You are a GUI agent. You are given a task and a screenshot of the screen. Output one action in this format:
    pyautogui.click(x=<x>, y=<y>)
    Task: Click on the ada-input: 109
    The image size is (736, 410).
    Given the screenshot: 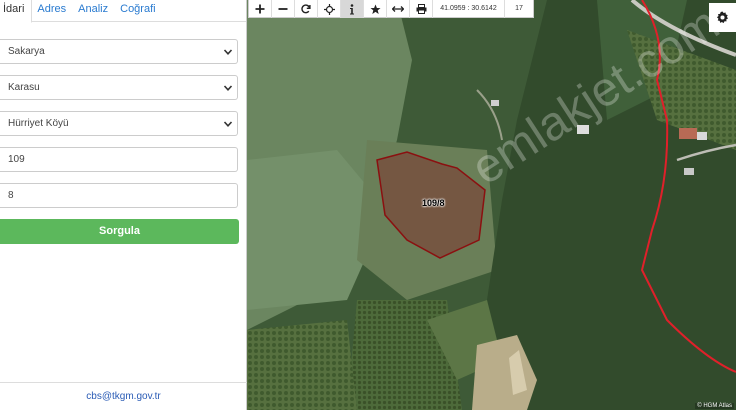 What is the action you would take?
    pyautogui.click(x=119, y=159)
    